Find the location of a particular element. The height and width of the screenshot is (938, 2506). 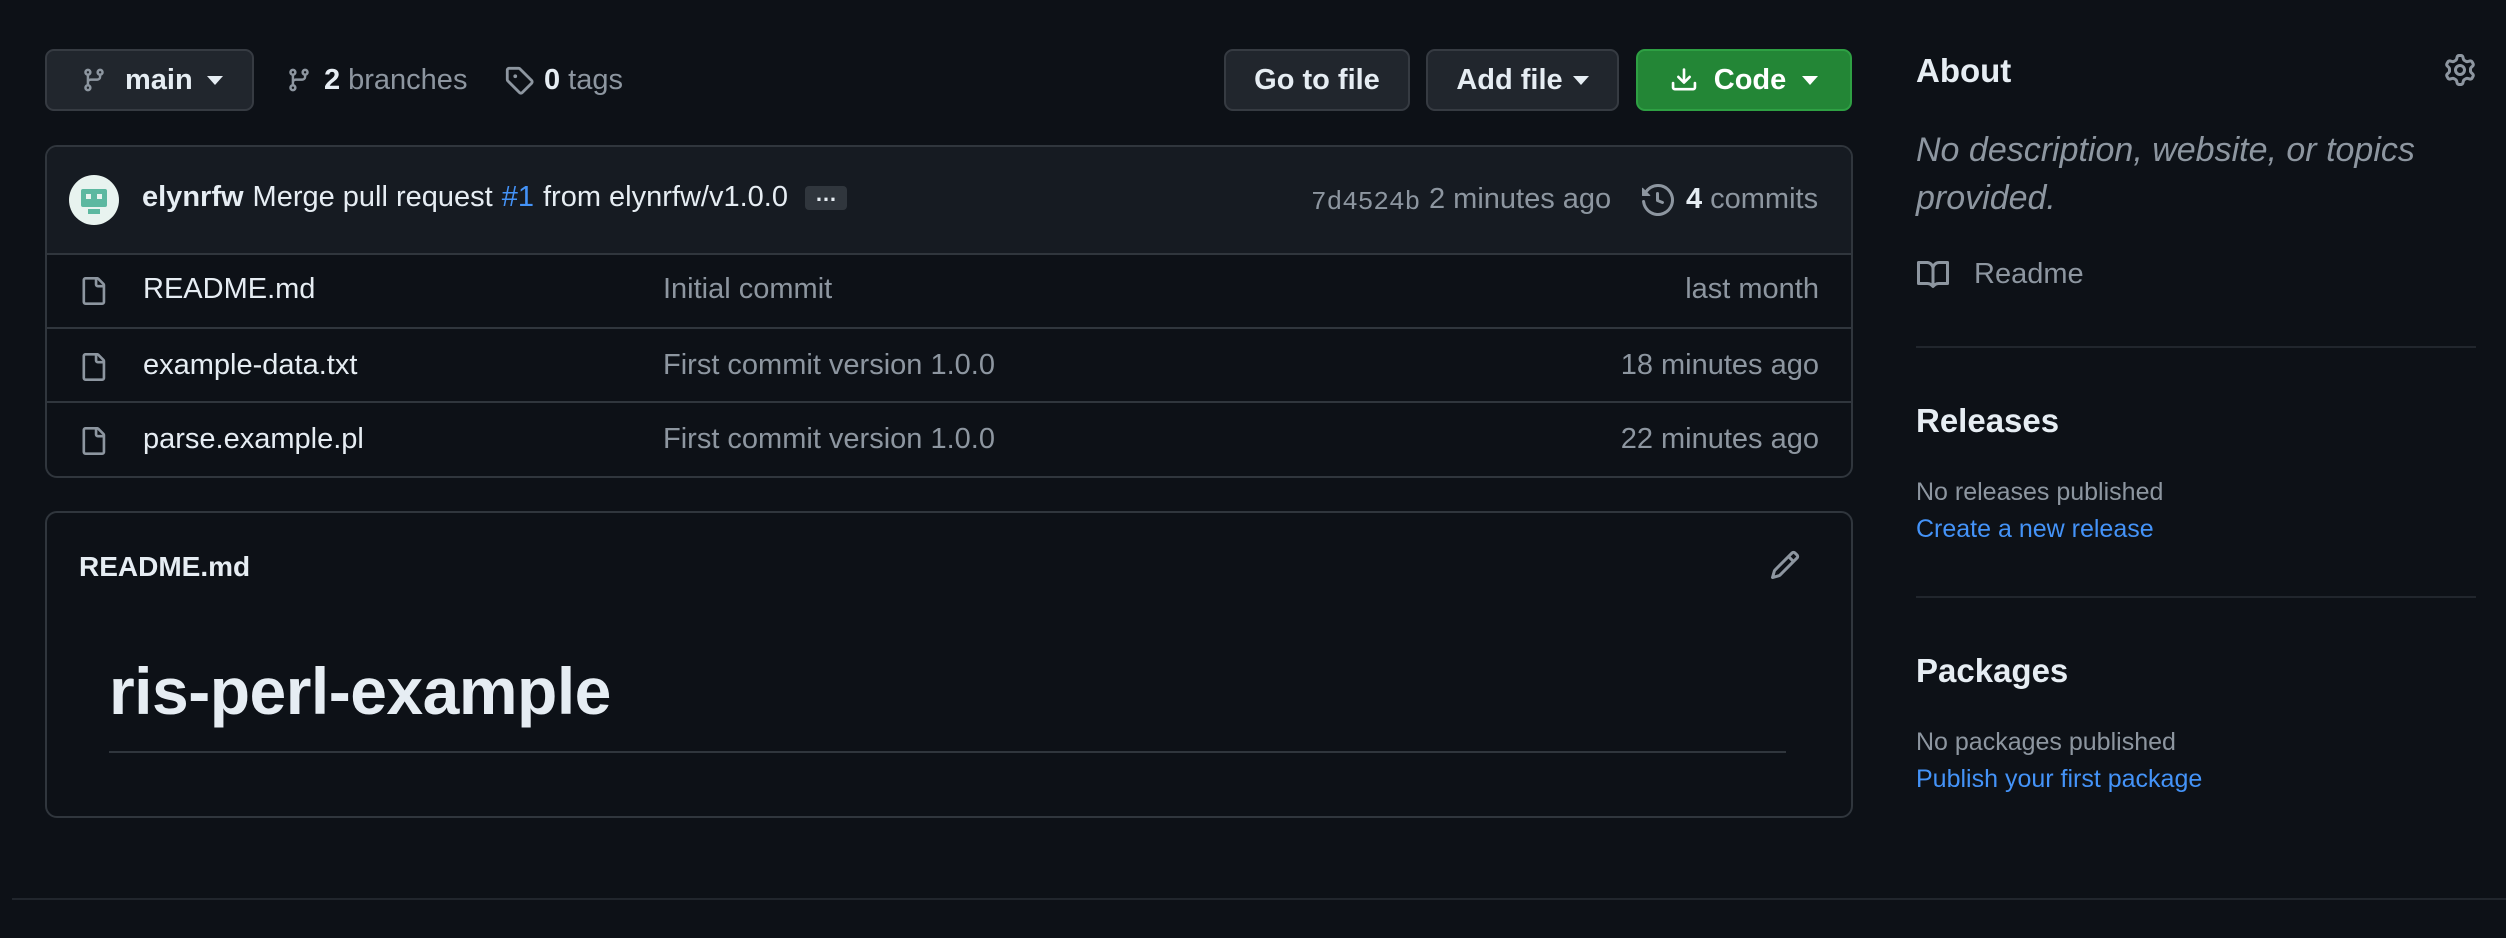

add-file-button: Add file is located at coordinates (1522, 80).